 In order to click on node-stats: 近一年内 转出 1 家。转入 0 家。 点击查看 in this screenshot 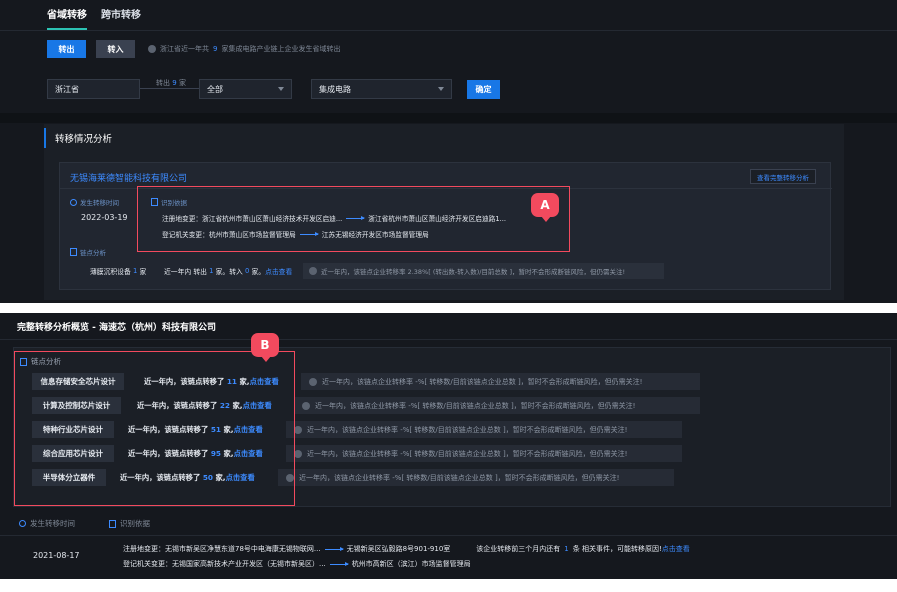, I will do `click(228, 271)`.